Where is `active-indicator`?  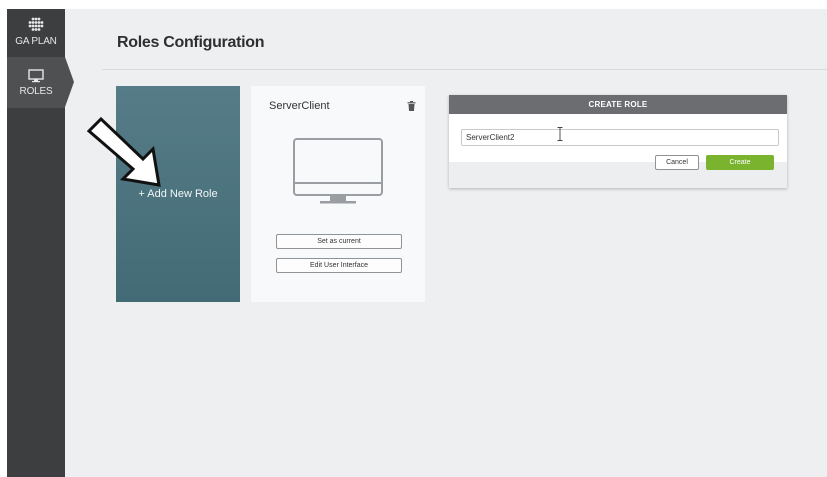 active-indicator is located at coordinates (69, 82).